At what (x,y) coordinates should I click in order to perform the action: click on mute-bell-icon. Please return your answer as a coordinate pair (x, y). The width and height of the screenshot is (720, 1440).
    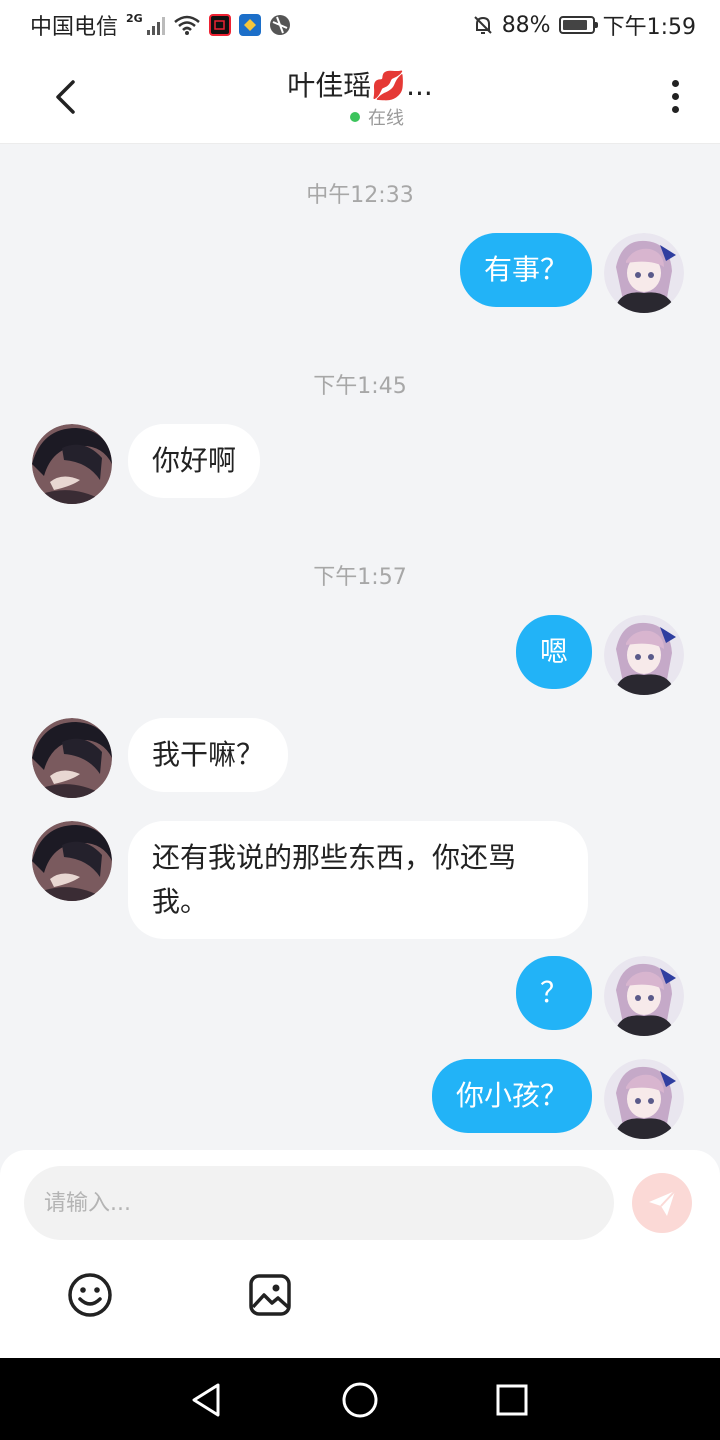
    Looking at the image, I should click on (483, 25).